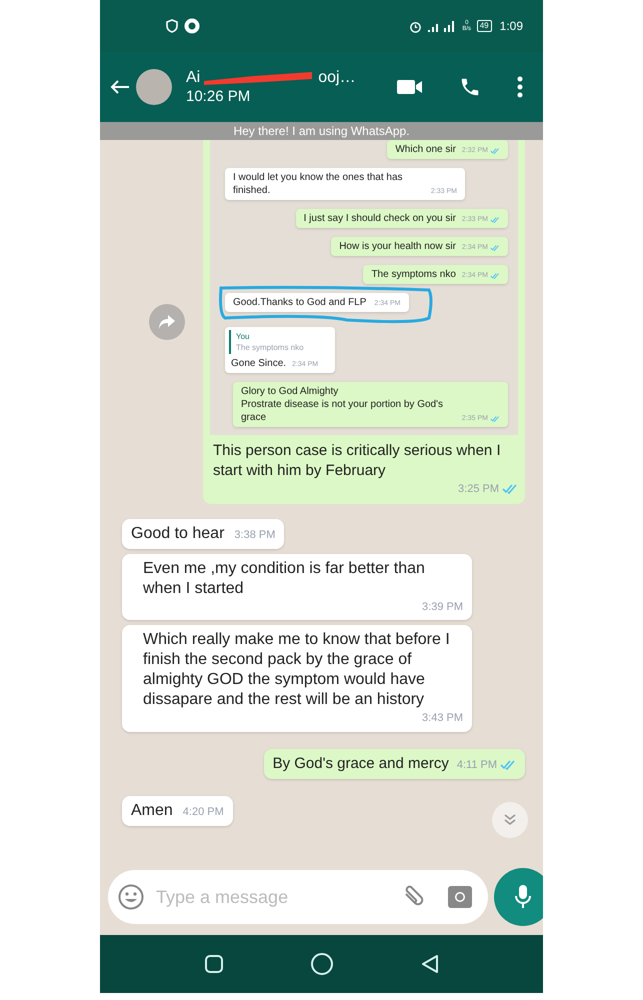 Image resolution: width=643 pixels, height=1000 pixels. I want to click on recents-button, so click(213, 964).